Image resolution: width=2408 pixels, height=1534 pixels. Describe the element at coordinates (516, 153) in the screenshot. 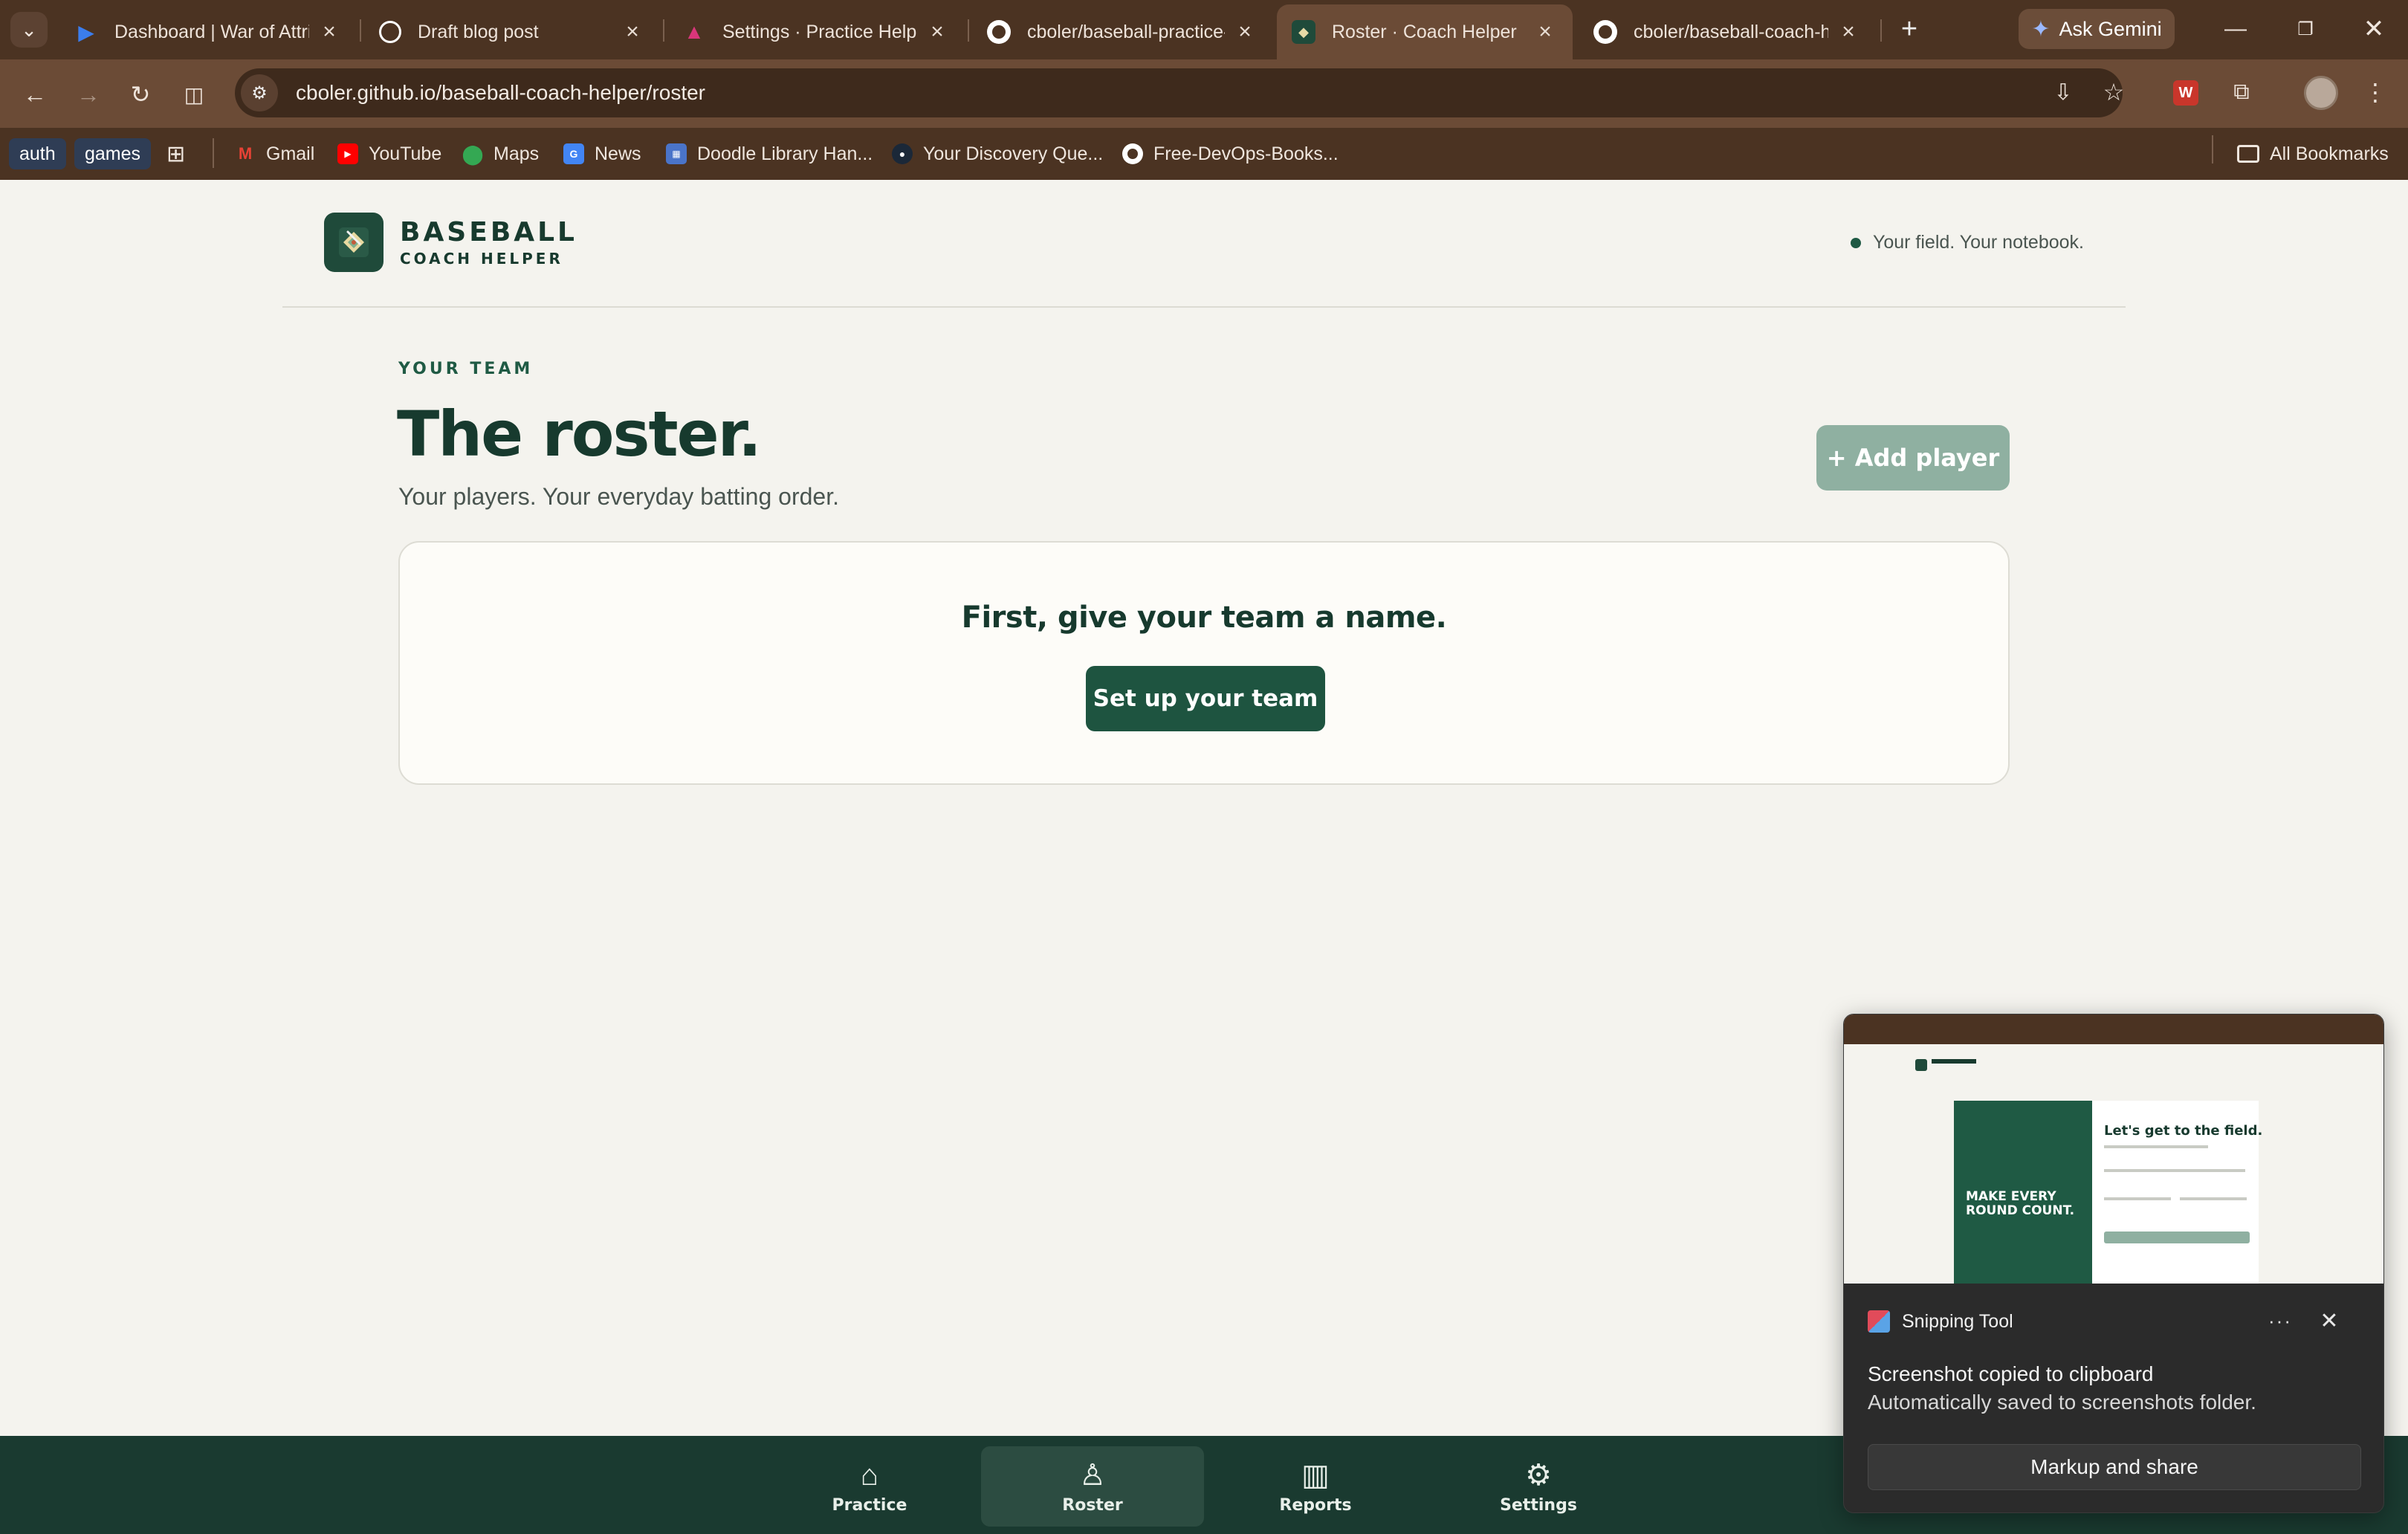

I see `bookmark-label: Maps` at that location.